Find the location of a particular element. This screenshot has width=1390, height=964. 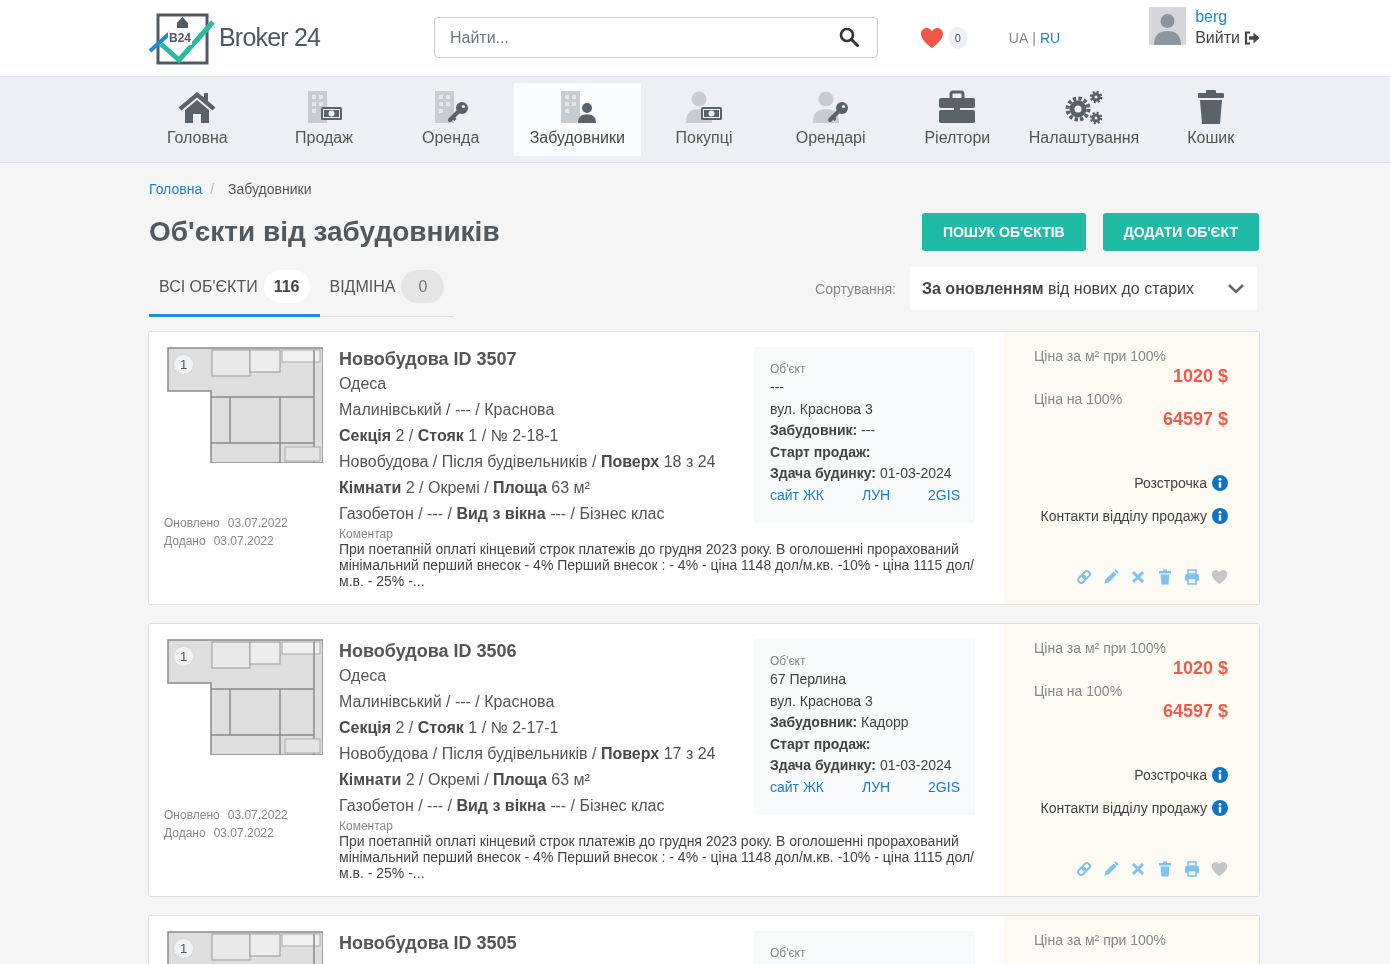

listing-detail: Секція 2 / Стояк 1 / № 2-18-1 is located at coordinates (449, 436).